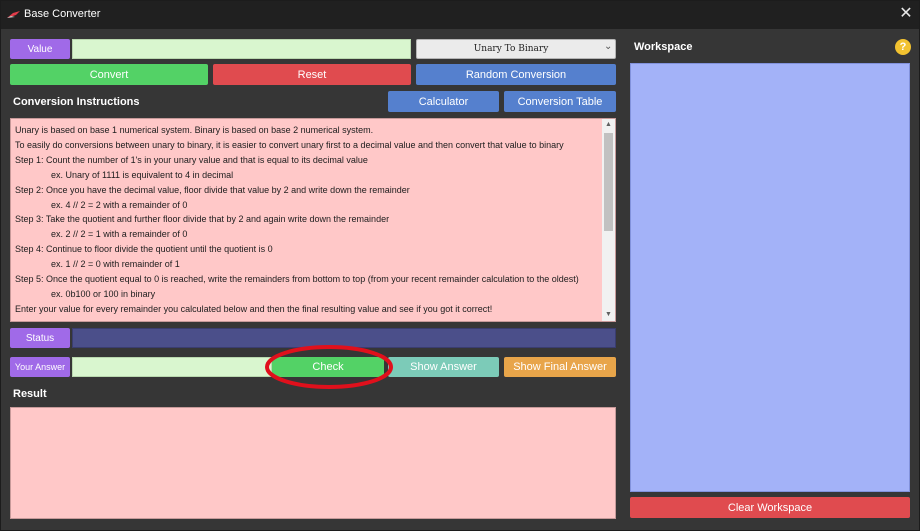  Describe the element at coordinates (608, 182) in the screenshot. I see `scrollbar-thumb` at that location.